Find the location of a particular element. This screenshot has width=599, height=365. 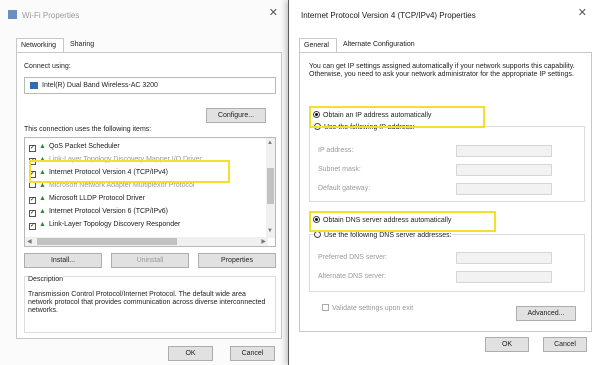

connect-using-label: Connect using: is located at coordinates (47, 66).